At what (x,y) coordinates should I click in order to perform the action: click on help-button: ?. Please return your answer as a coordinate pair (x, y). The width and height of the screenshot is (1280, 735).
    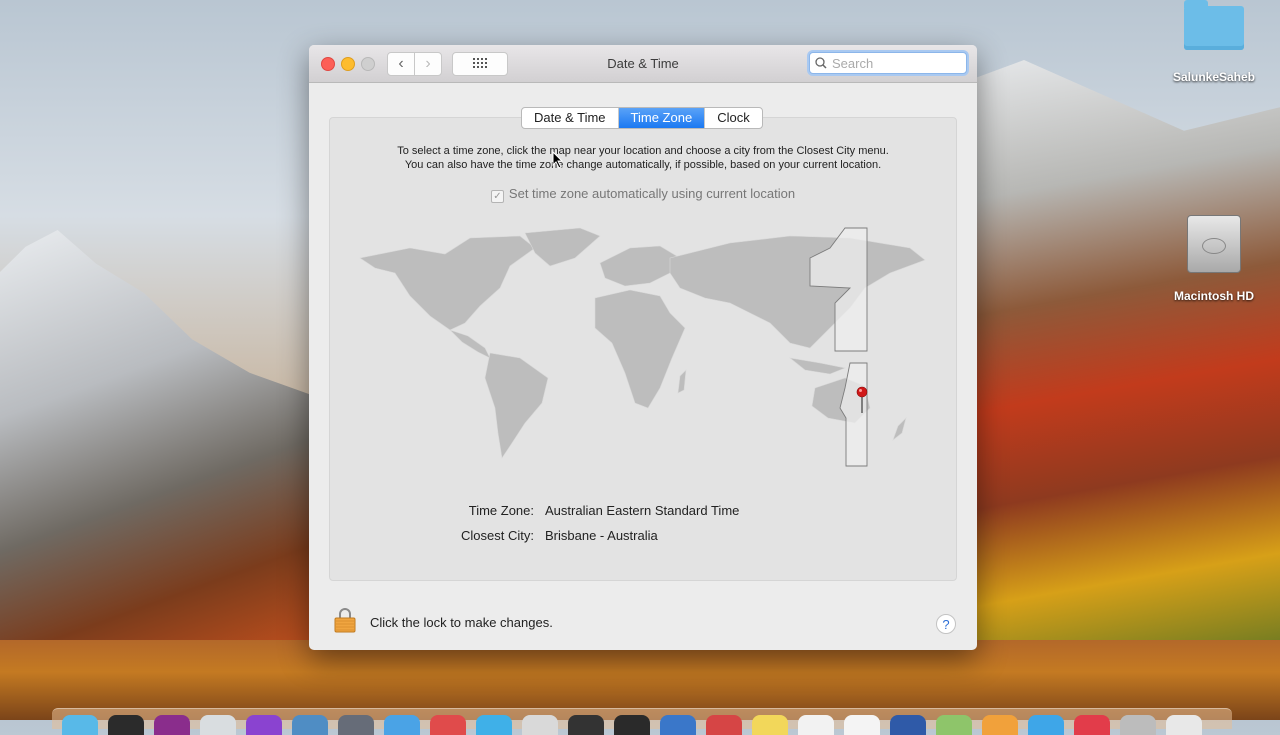
    Looking at the image, I should click on (946, 624).